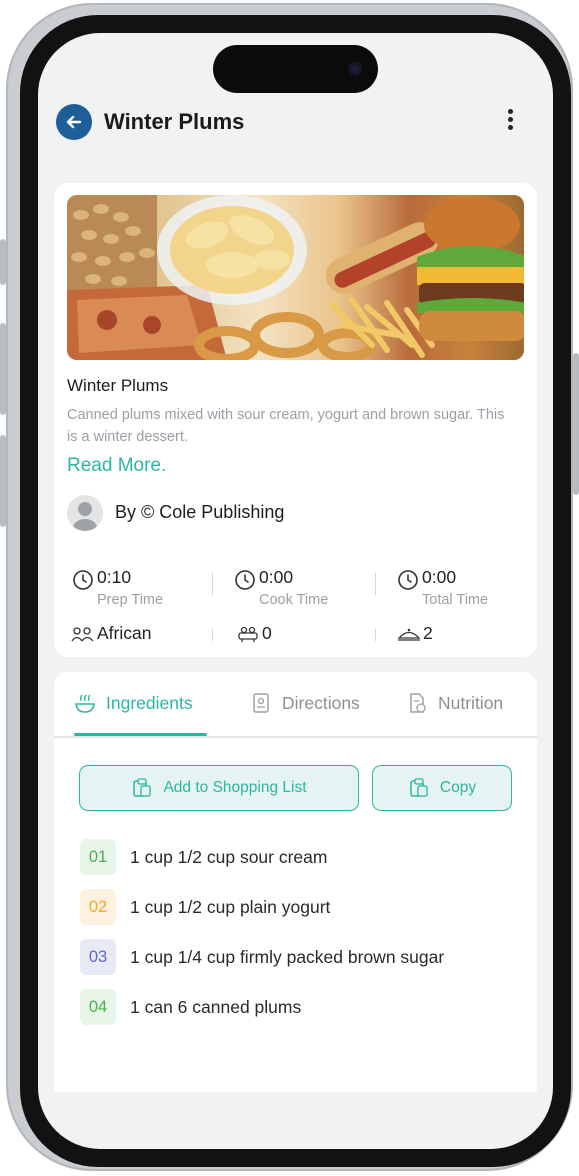 The image size is (579, 1176). What do you see at coordinates (471, 702) in the screenshot?
I see `tab-label: Nutrition` at bounding box center [471, 702].